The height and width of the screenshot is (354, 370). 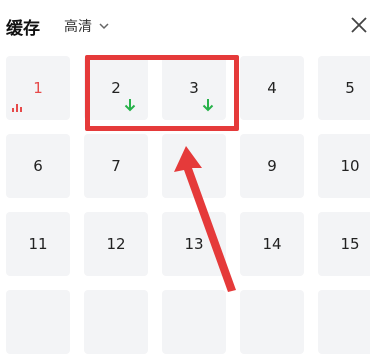 What do you see at coordinates (205, 219) in the screenshot?
I see `annotation-arrow` at bounding box center [205, 219].